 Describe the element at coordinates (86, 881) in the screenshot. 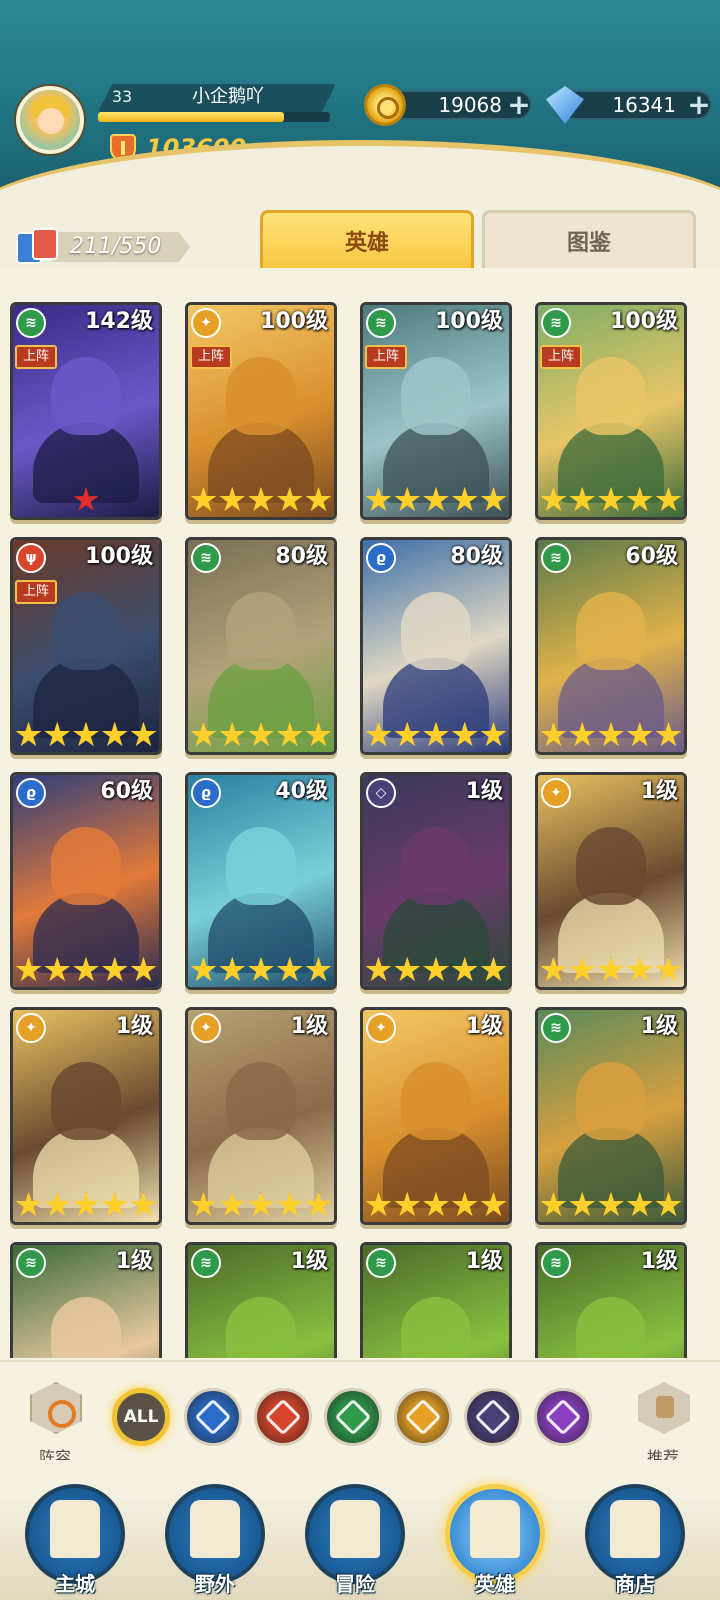

I see `hero-card: ϱ 60级` at that location.